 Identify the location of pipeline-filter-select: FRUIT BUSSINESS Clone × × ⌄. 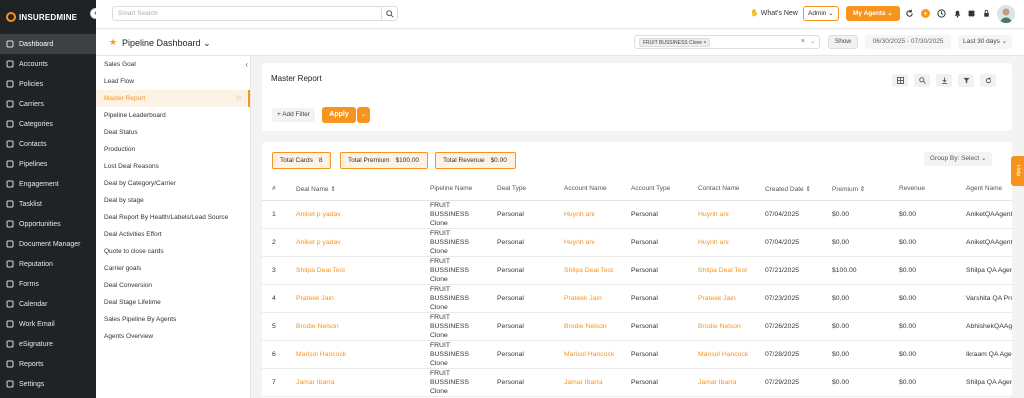
(727, 42).